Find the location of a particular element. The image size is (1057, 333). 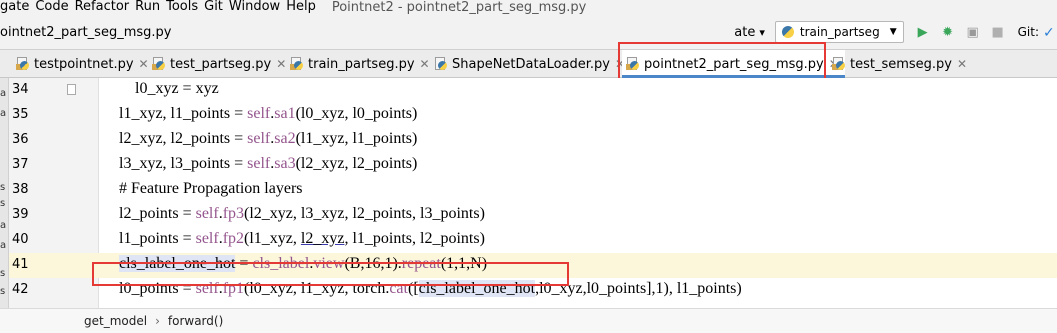

play-icon: ▶ is located at coordinates (922, 32).